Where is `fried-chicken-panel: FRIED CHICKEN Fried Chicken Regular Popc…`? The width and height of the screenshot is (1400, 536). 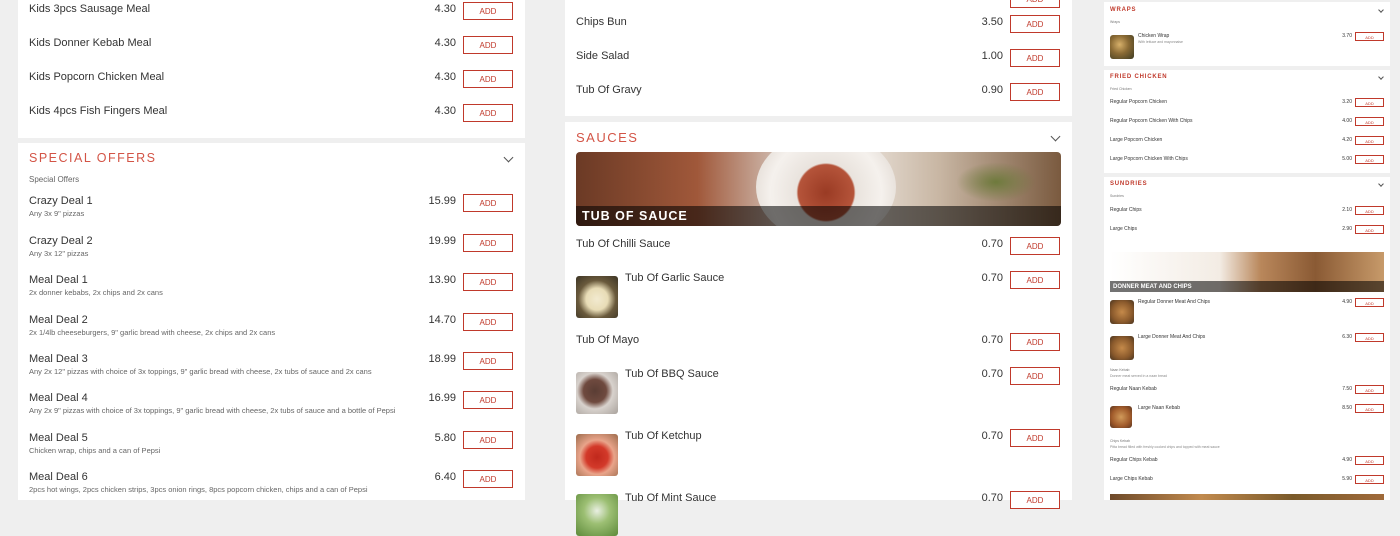 fried-chicken-panel: FRIED CHICKEN Fried Chicken Regular Popc… is located at coordinates (1247, 121).